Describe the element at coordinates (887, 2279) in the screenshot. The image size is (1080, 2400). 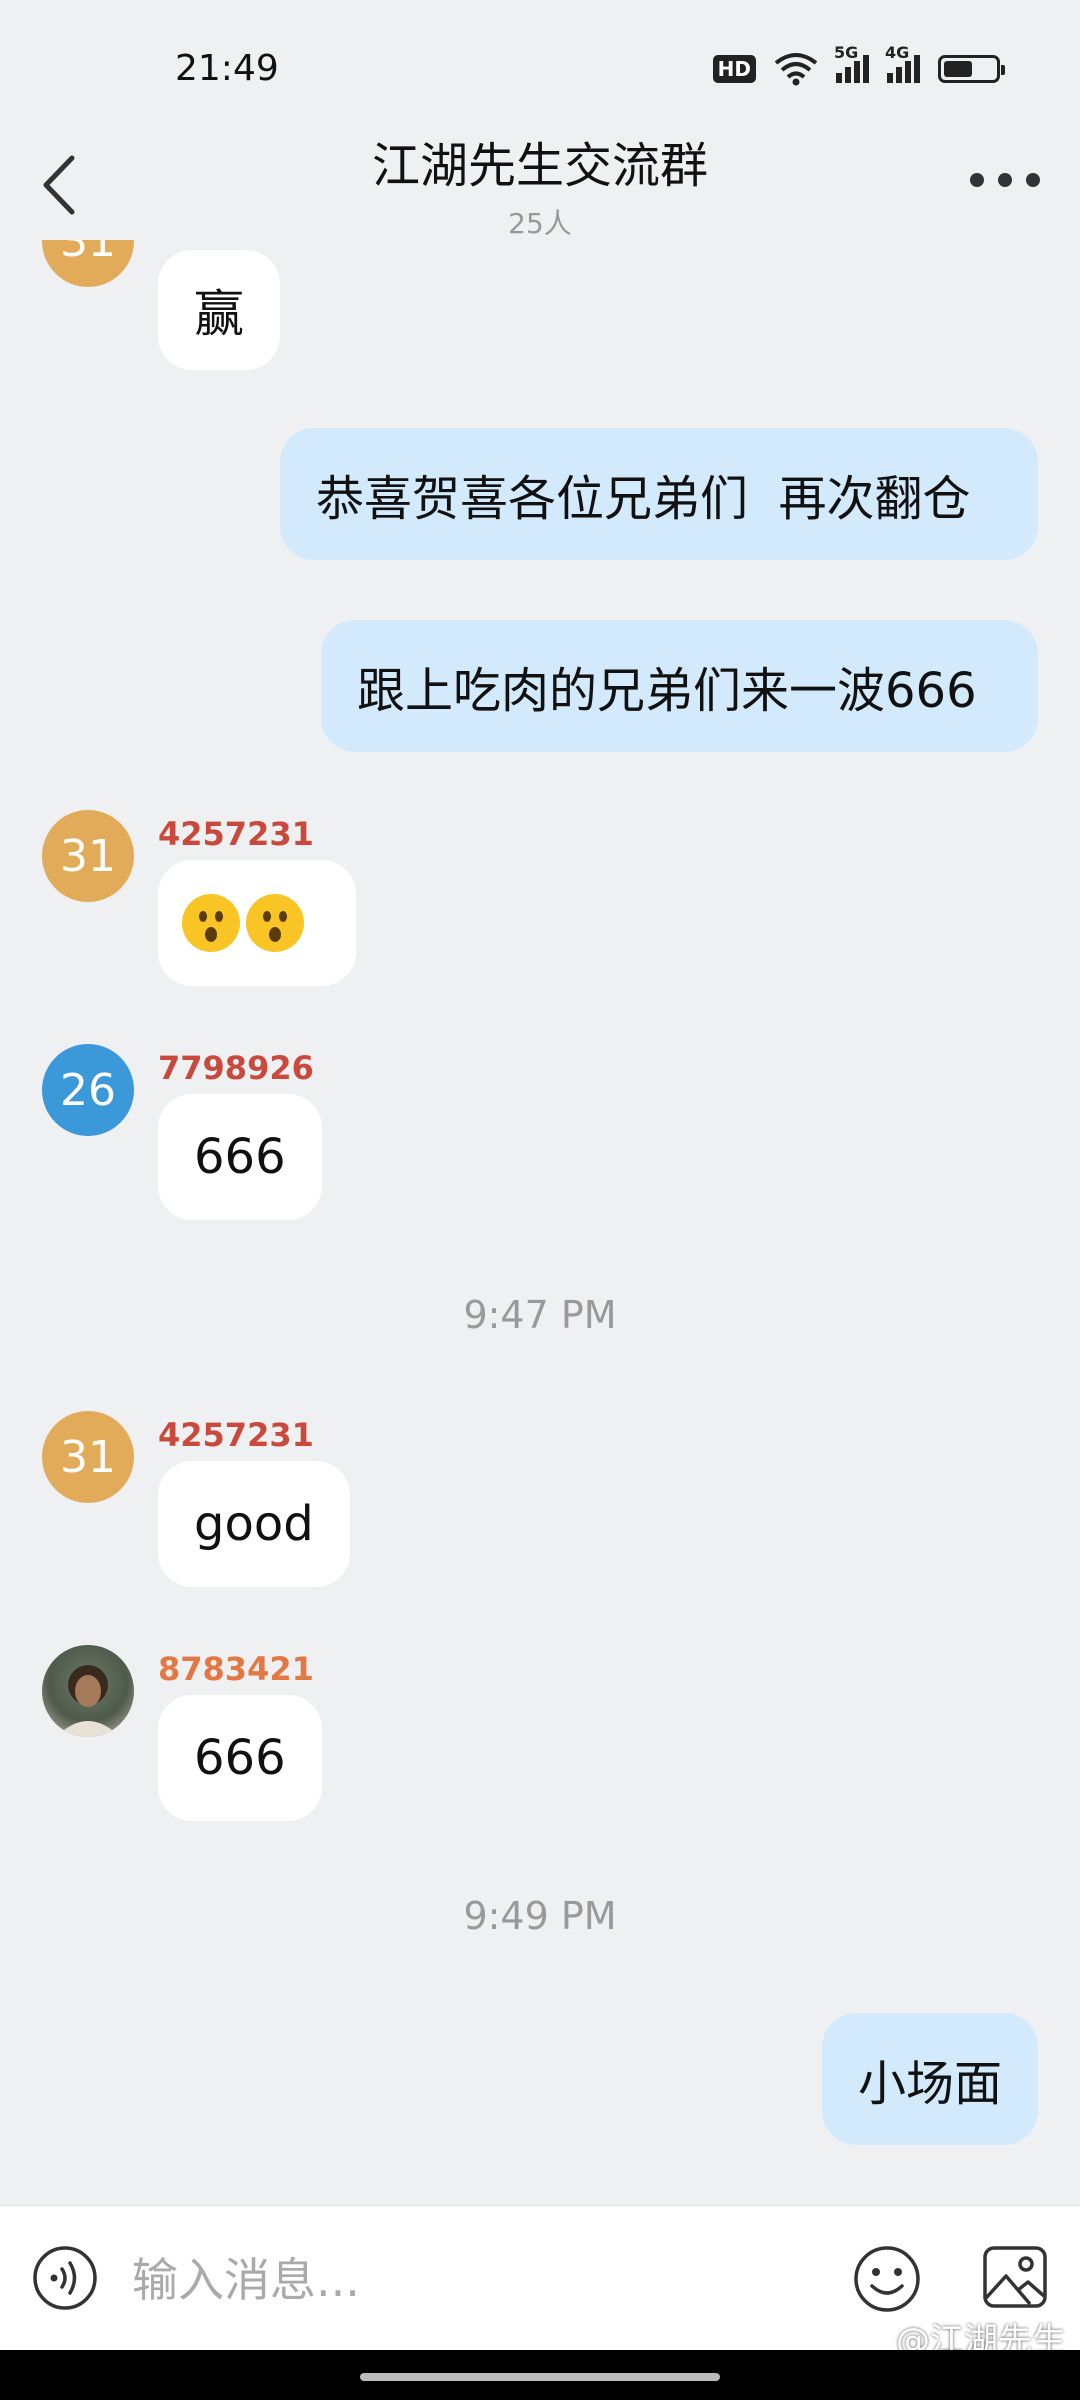
I see `emoji-smile-icon` at that location.